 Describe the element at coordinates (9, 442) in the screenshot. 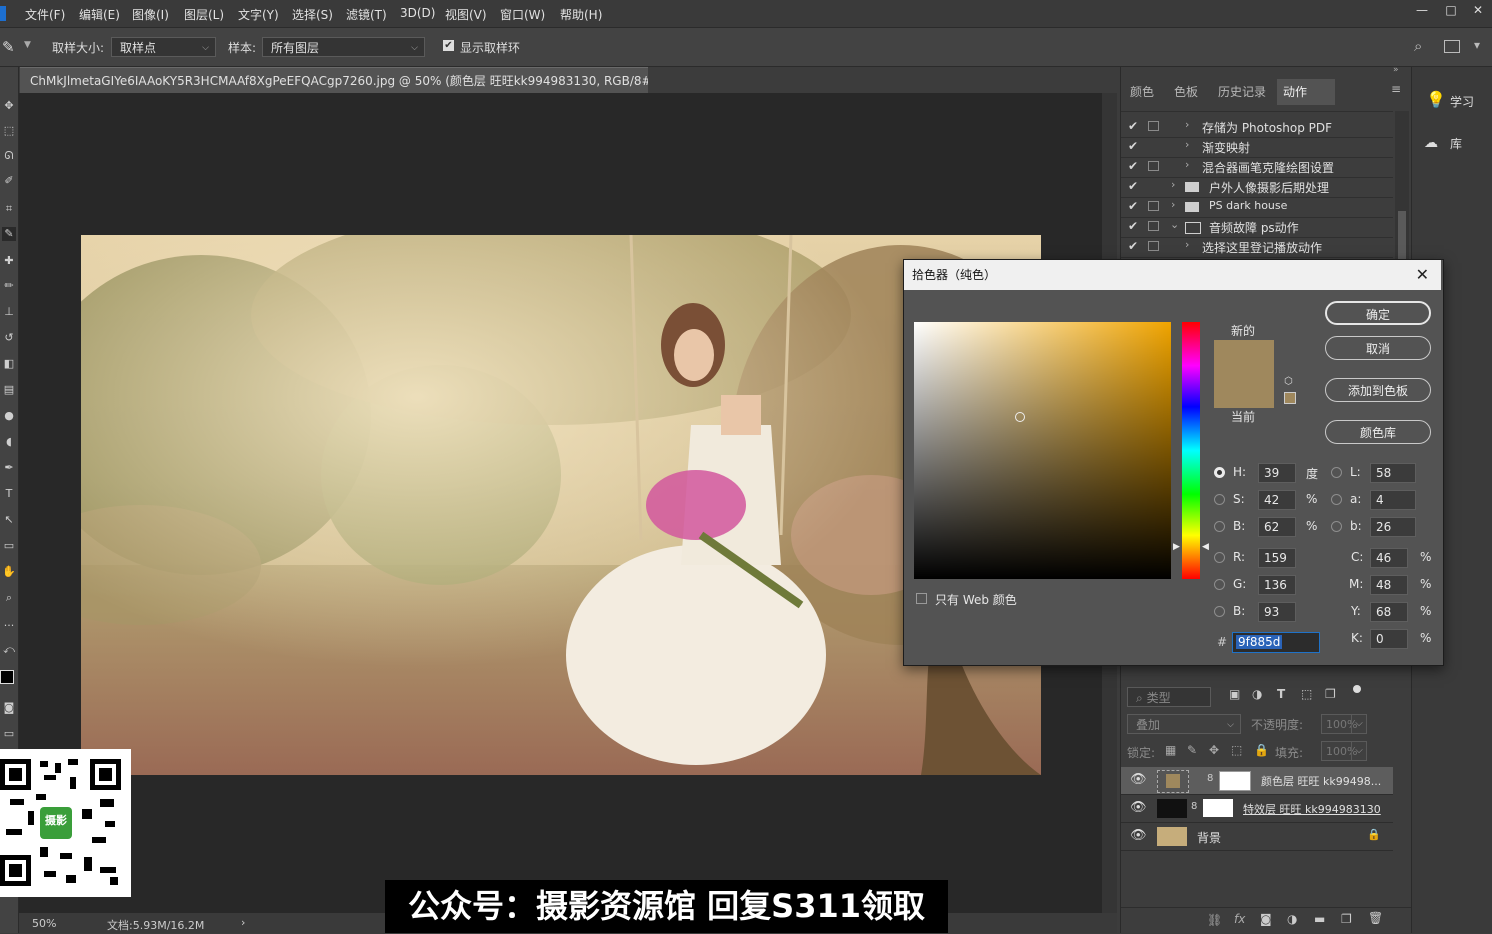

I see `dodge-tool-icon: ◖` at that location.